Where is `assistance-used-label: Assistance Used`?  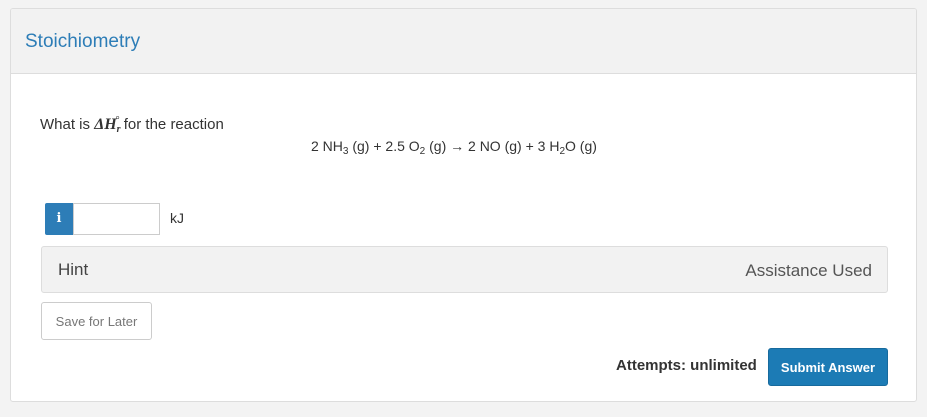 assistance-used-label: Assistance Used is located at coordinates (808, 270).